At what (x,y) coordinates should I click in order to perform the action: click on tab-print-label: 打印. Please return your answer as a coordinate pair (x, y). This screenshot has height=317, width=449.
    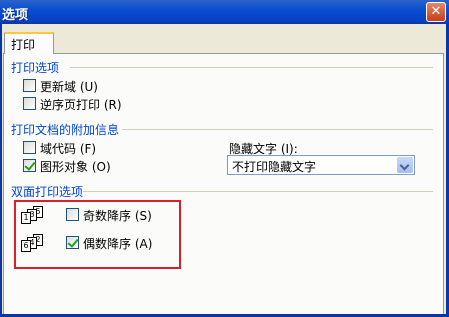
    Looking at the image, I should click on (23, 45).